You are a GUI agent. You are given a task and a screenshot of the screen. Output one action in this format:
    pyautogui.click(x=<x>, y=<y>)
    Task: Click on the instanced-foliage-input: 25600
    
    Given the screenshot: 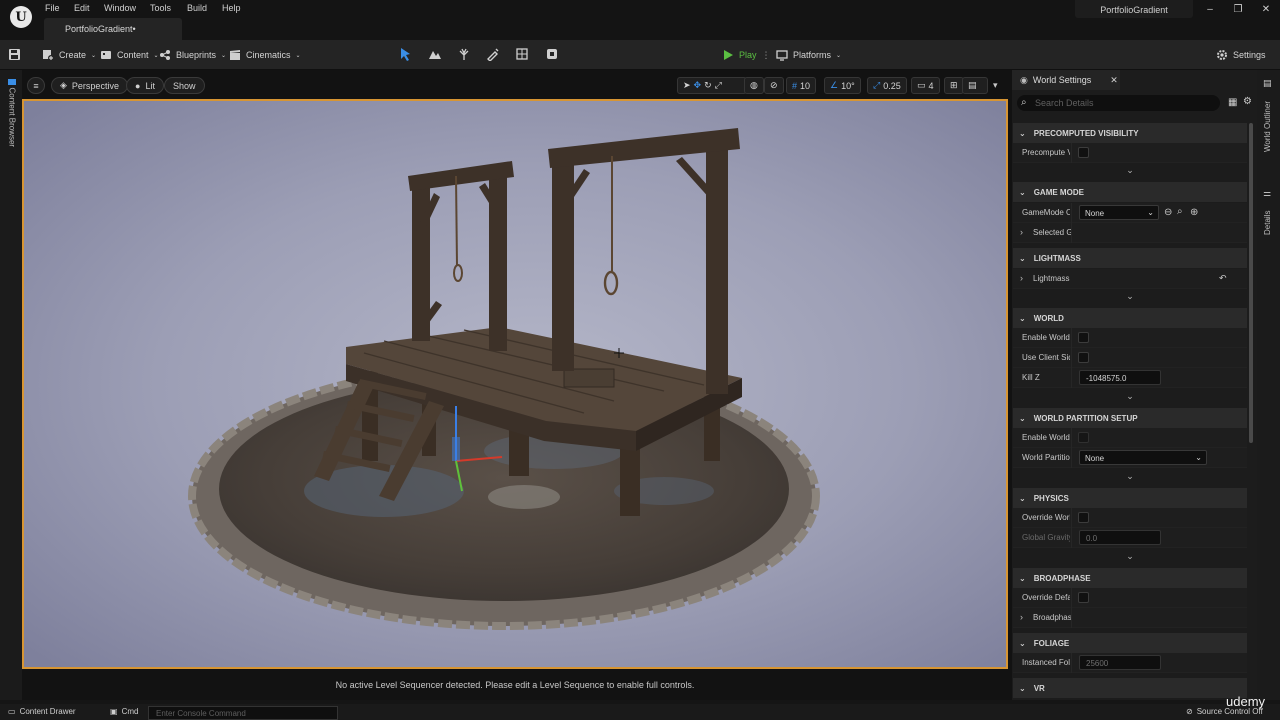 What is the action you would take?
    pyautogui.click(x=1120, y=662)
    